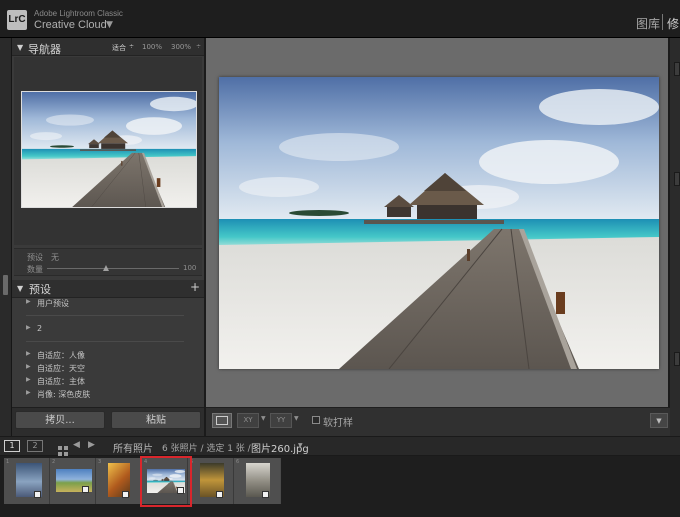 This screenshot has height=517, width=680. What do you see at coordinates (73, 481) in the screenshot?
I see `filmstrip-thumbnail: 2` at bounding box center [73, 481].